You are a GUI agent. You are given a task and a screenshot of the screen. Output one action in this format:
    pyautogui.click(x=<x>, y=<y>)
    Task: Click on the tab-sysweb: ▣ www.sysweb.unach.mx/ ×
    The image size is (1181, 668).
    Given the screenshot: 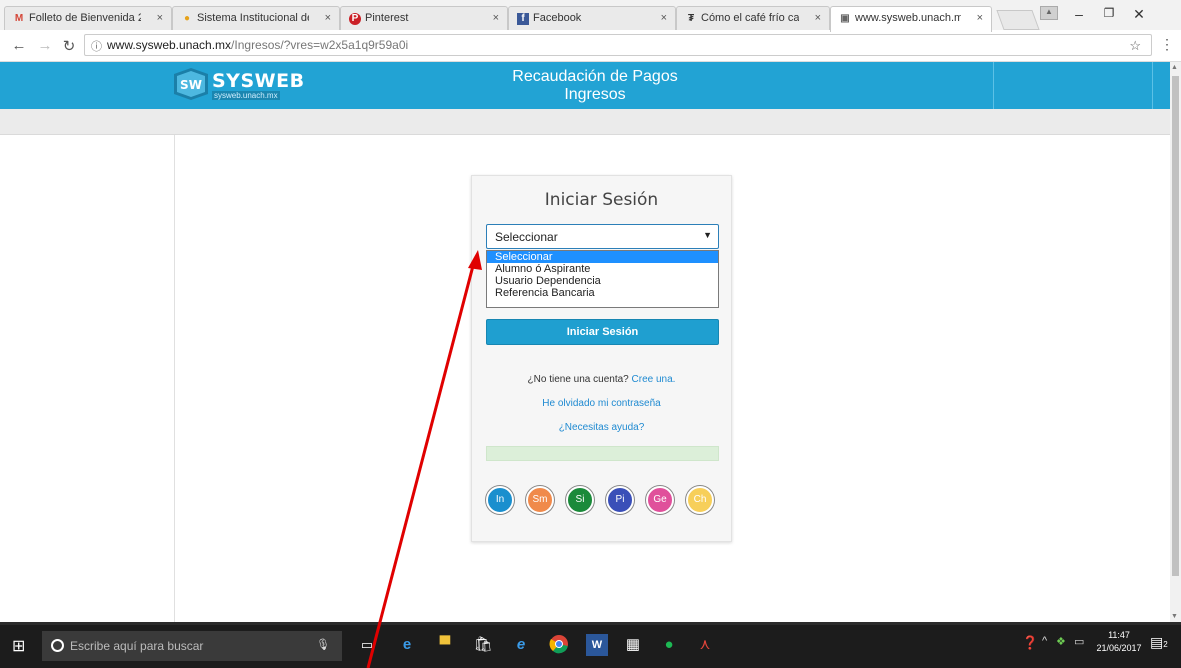 What is the action you would take?
    pyautogui.click(x=911, y=19)
    